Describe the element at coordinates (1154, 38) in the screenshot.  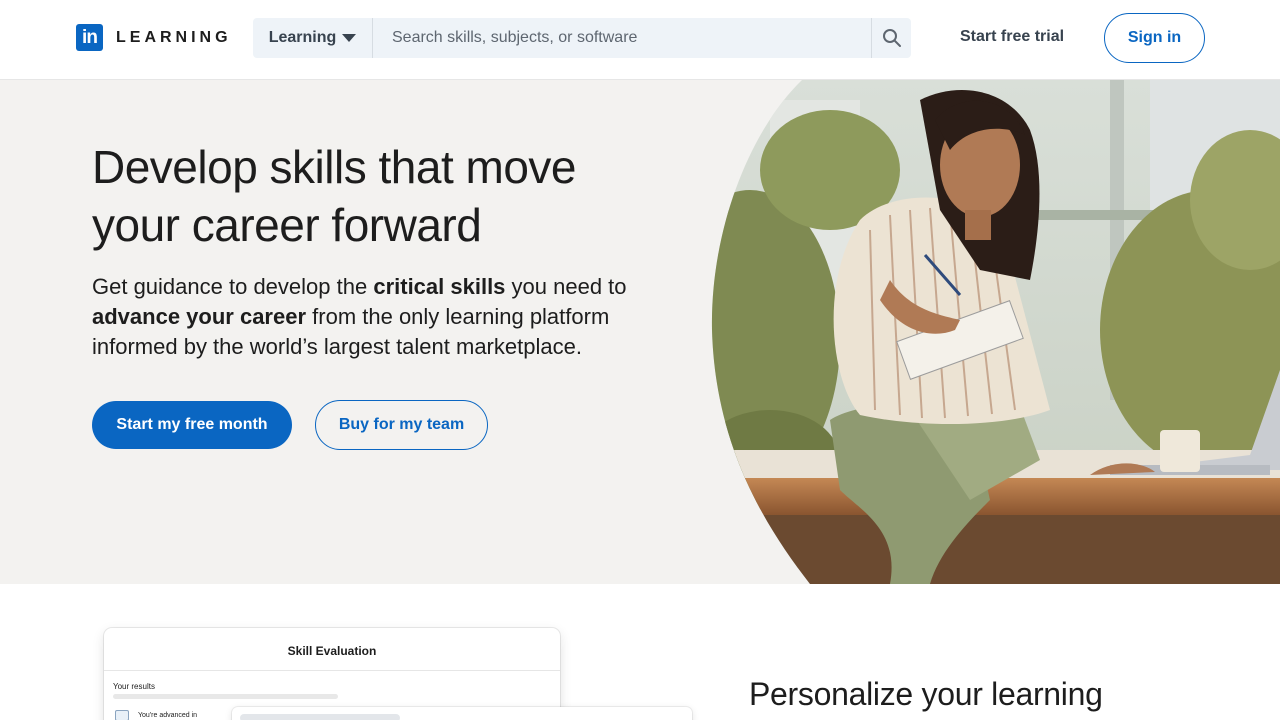
I see `sign-in-button: Sign in` at that location.